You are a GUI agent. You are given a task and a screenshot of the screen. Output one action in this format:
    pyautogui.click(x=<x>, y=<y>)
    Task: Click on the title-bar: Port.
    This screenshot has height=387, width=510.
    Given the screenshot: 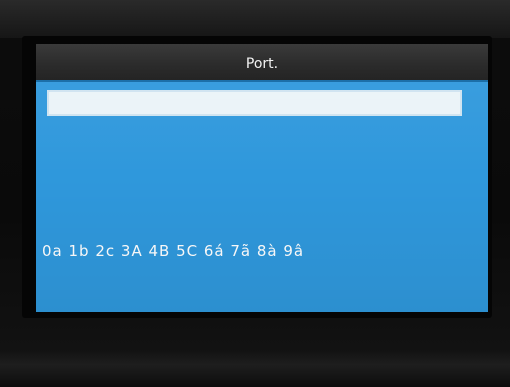 What is the action you would take?
    pyautogui.click(x=262, y=63)
    